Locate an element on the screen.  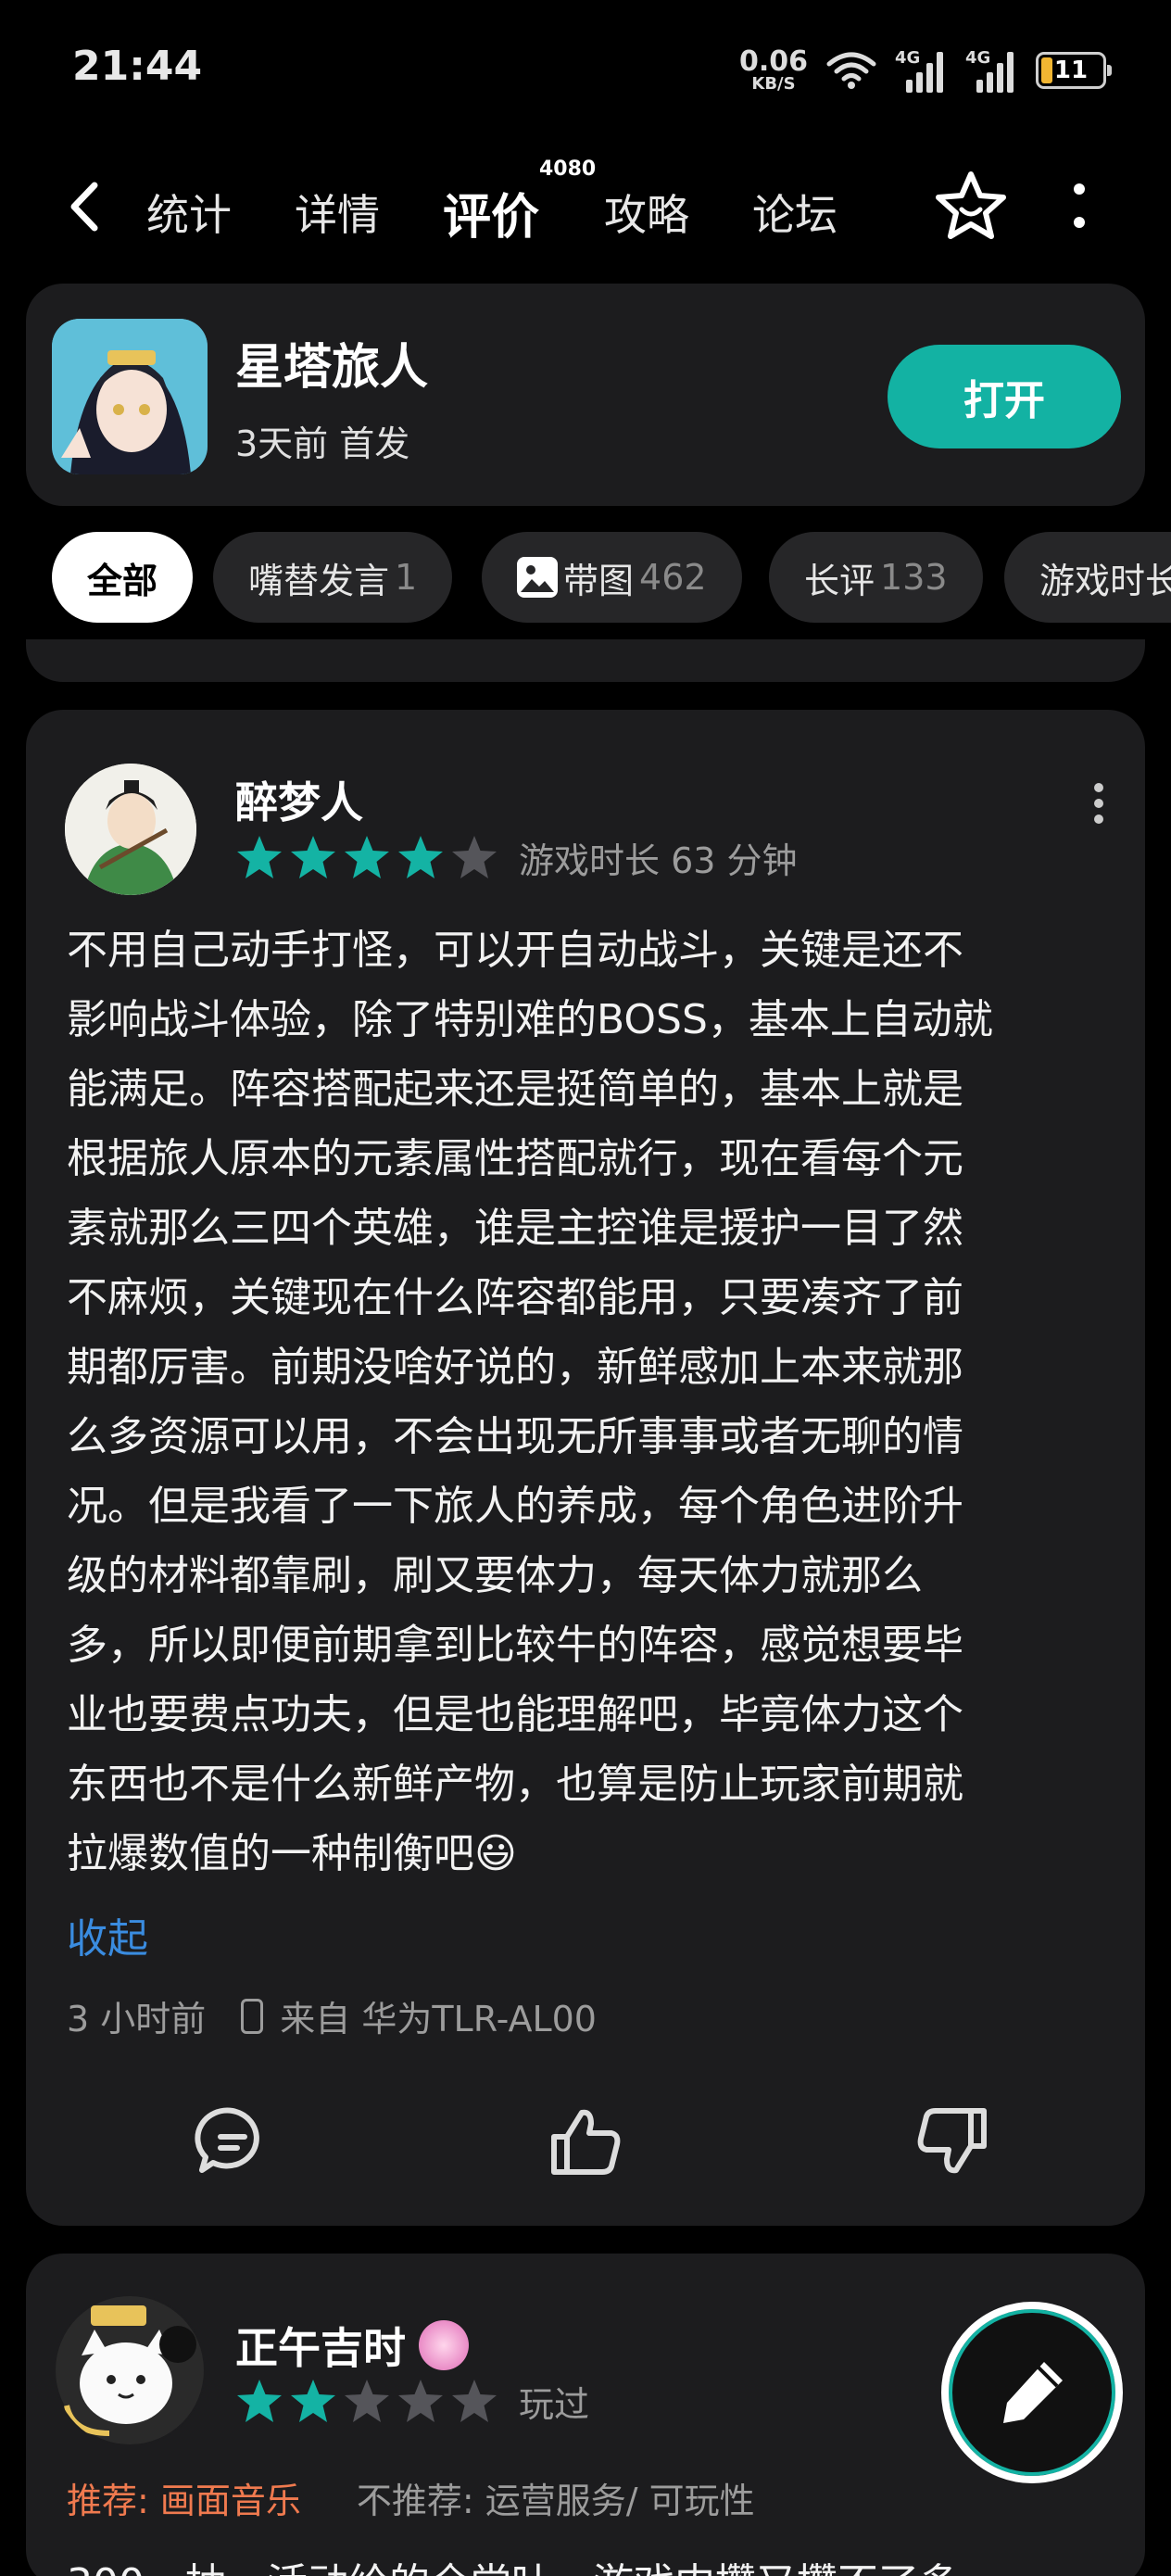
review-line: 根据旅人原本的元素属性搭配就行，现在看每个元 is located at coordinates (515, 1159).